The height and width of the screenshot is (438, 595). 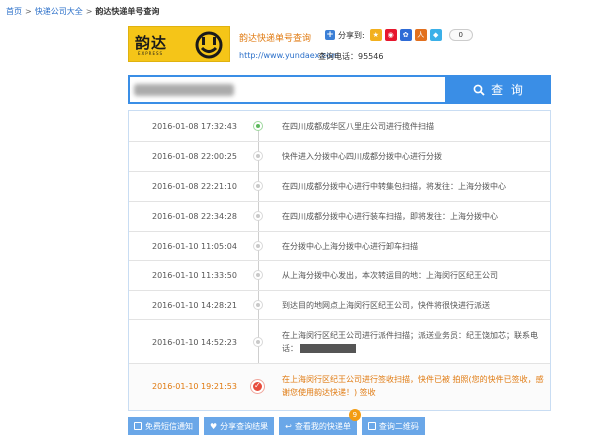 I want to click on tracking-description: 从上海分拨中心发出，本次转运目的地：上海闵行区纪王公司, so click(x=390, y=275).